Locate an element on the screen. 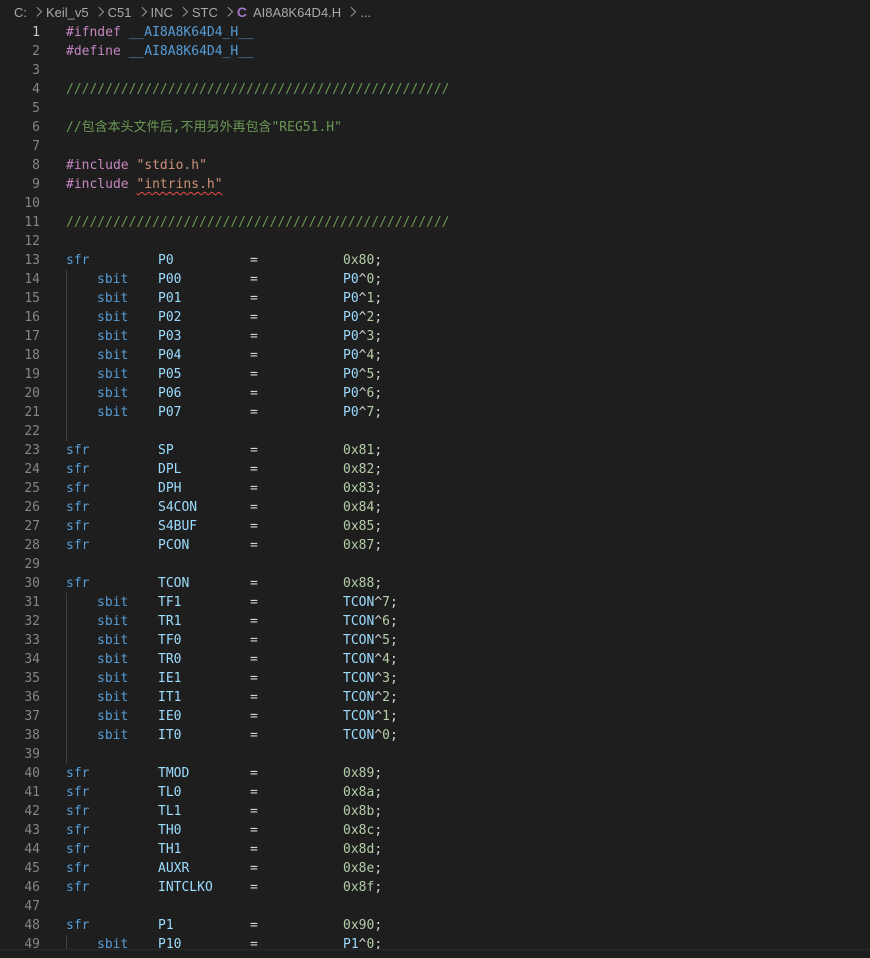 This screenshot has width=870, height=958. code-line: 9 #include "intrins.h" is located at coordinates (435, 184).